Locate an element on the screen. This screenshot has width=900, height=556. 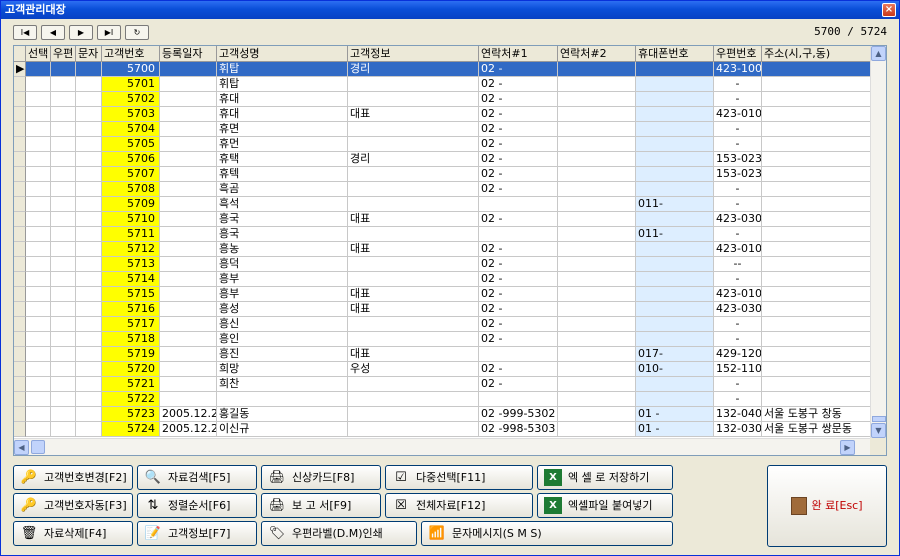
header-contact-2: 연락처#2 is located at coordinates (597, 54).